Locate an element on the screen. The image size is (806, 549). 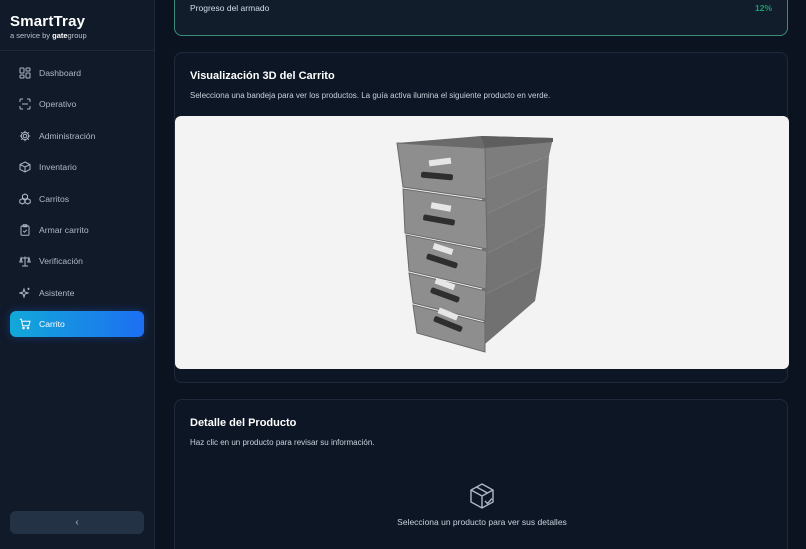
sidebar-item-inventario: Inventario is located at coordinates (77, 167).